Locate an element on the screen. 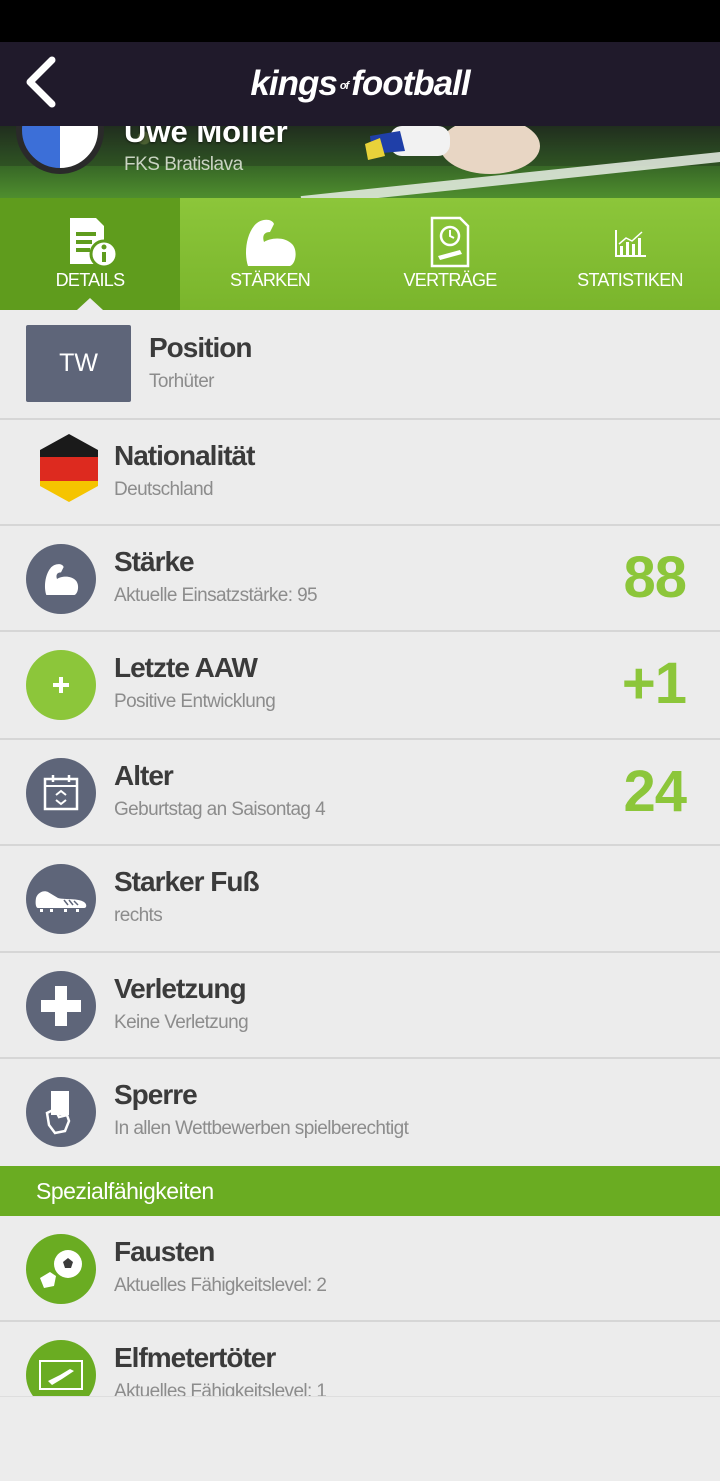 This screenshot has height=1481, width=720. bottom-blank-area is located at coordinates (360, 1438).